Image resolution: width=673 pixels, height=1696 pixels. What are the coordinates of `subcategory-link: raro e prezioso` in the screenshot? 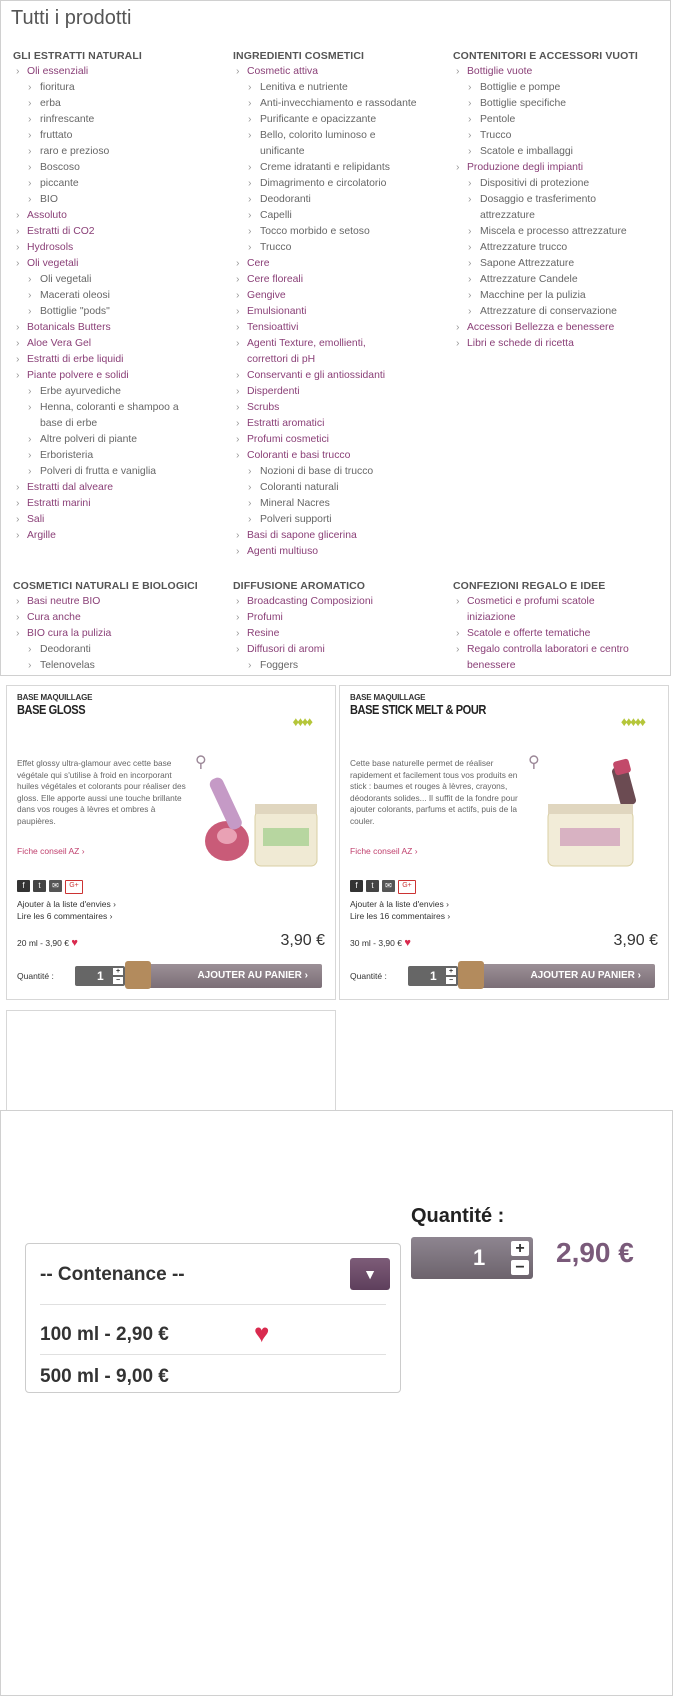 It's located at (122, 152).